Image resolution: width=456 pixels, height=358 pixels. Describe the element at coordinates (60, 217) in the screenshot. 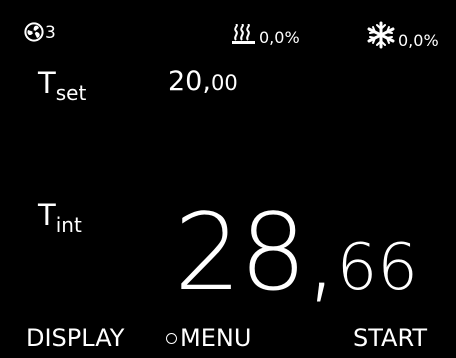

I see `internal-temp-label: Tint` at that location.